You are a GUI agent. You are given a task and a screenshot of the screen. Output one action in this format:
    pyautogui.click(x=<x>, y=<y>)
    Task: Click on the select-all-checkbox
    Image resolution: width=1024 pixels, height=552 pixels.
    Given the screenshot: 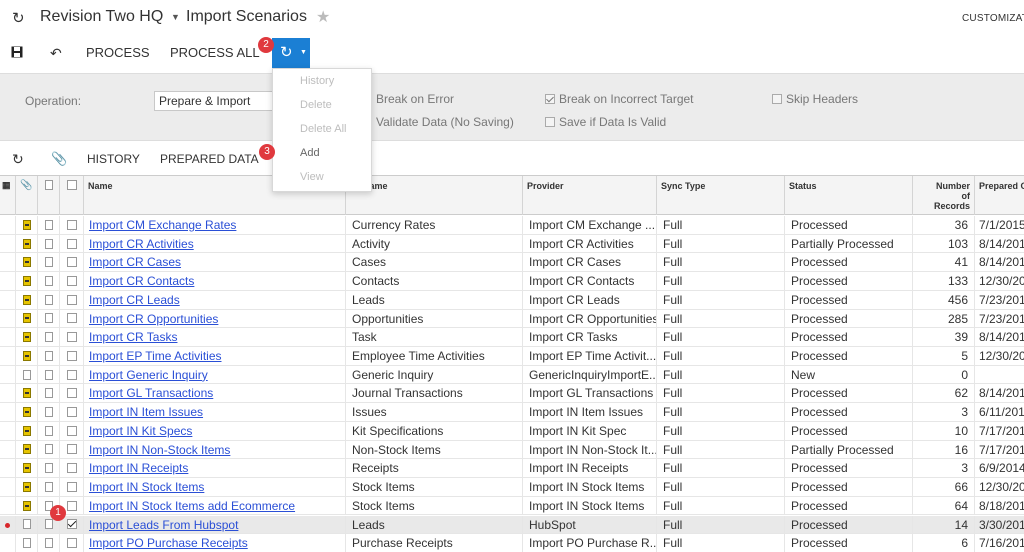 What is the action you would take?
    pyautogui.click(x=72, y=195)
    